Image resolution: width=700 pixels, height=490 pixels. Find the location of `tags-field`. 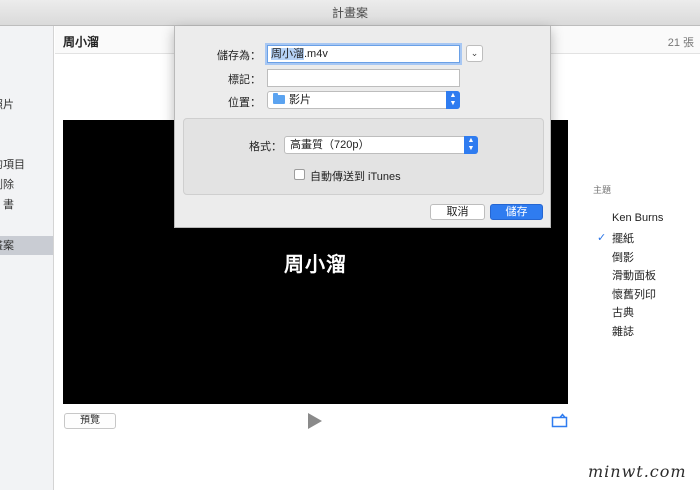

tags-field is located at coordinates (363, 78).